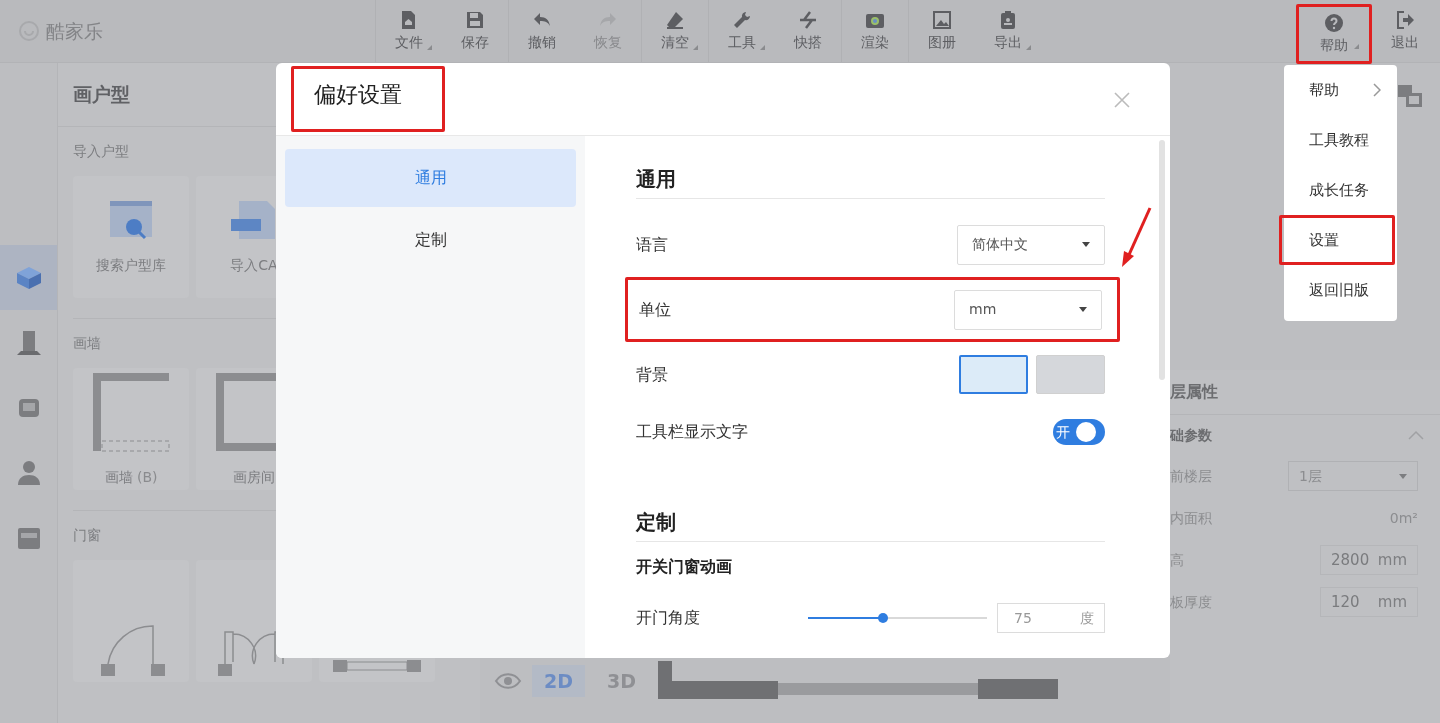 The height and width of the screenshot is (723, 1440). I want to click on toolbar-button: 保存, so click(475, 31).